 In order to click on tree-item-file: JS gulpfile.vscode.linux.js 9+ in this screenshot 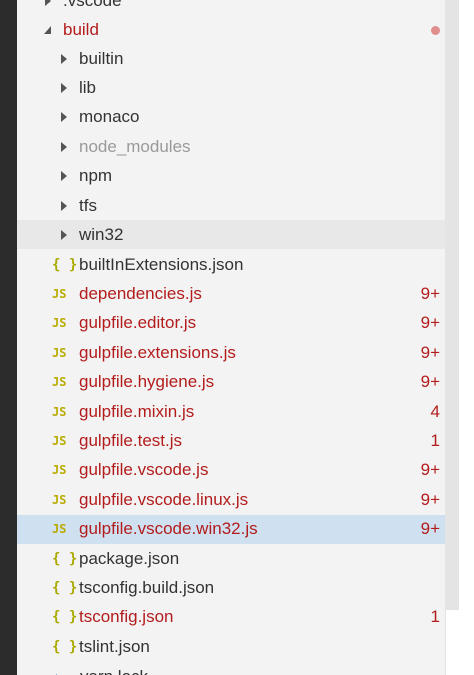, I will do `click(231, 499)`.